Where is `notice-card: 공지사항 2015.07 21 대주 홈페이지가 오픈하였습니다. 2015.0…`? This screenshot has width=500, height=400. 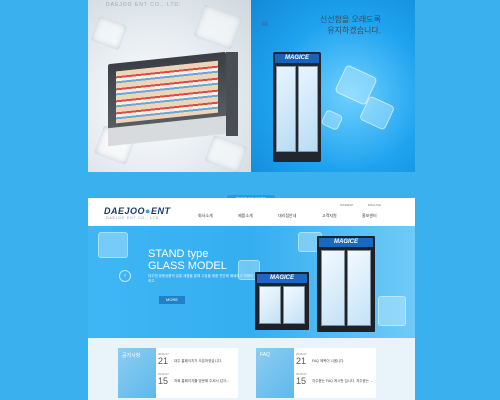 notice-card: 공지사항 2015.07 21 대주 홈페이지가 오픈하였습니다. 2015.0… is located at coordinates (178, 373).